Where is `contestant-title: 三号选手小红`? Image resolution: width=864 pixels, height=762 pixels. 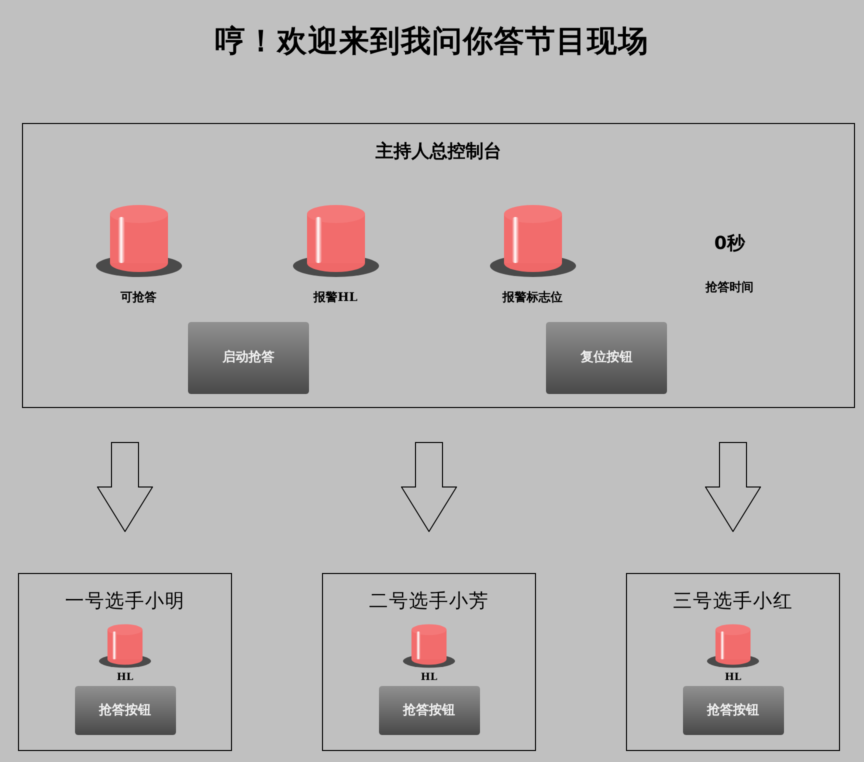
contestant-title: 三号选手小红 is located at coordinates (733, 601).